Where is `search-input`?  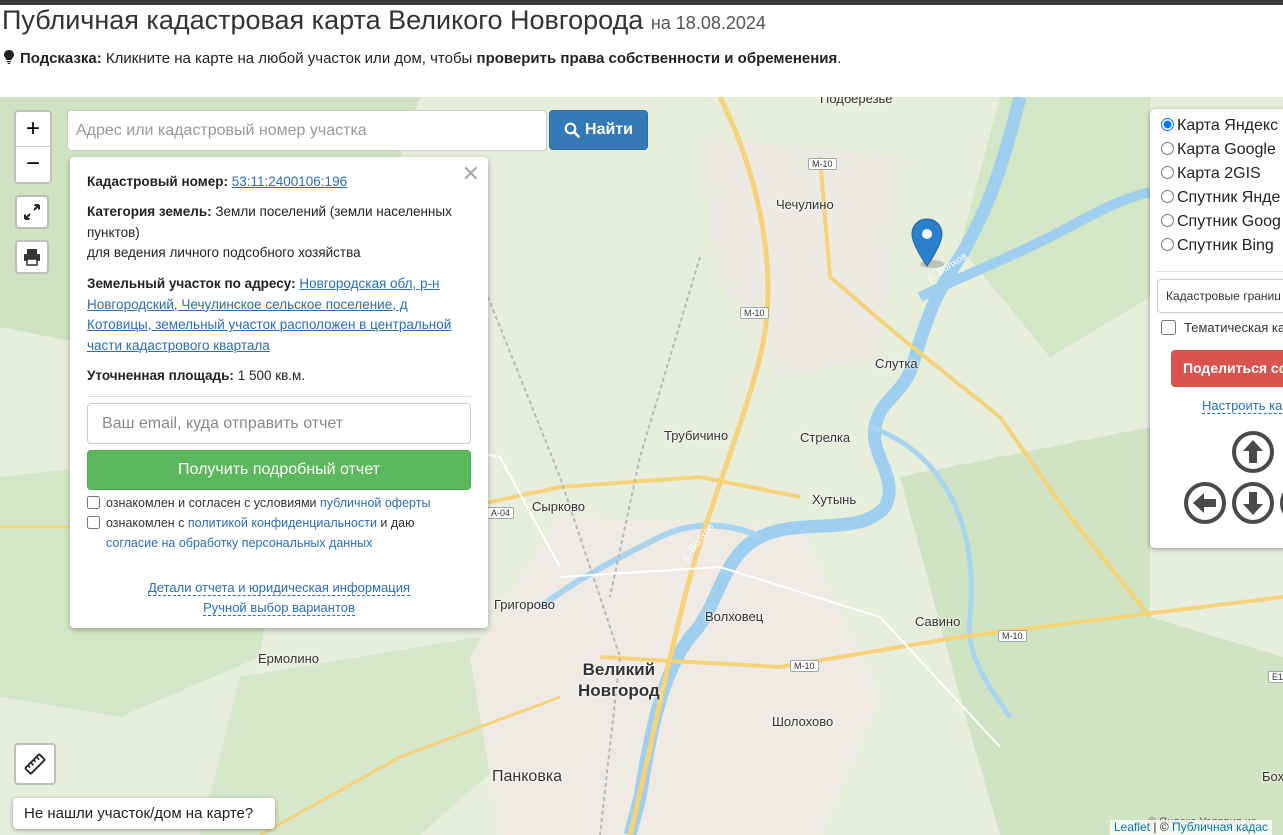
search-input is located at coordinates (307, 130).